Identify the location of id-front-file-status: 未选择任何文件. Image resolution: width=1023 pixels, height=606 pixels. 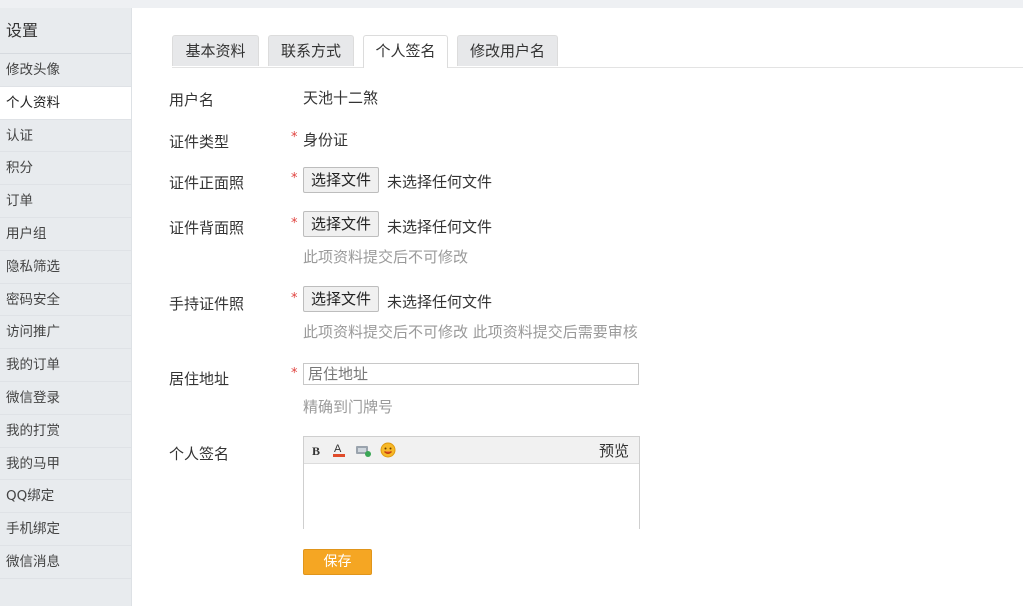
(440, 182).